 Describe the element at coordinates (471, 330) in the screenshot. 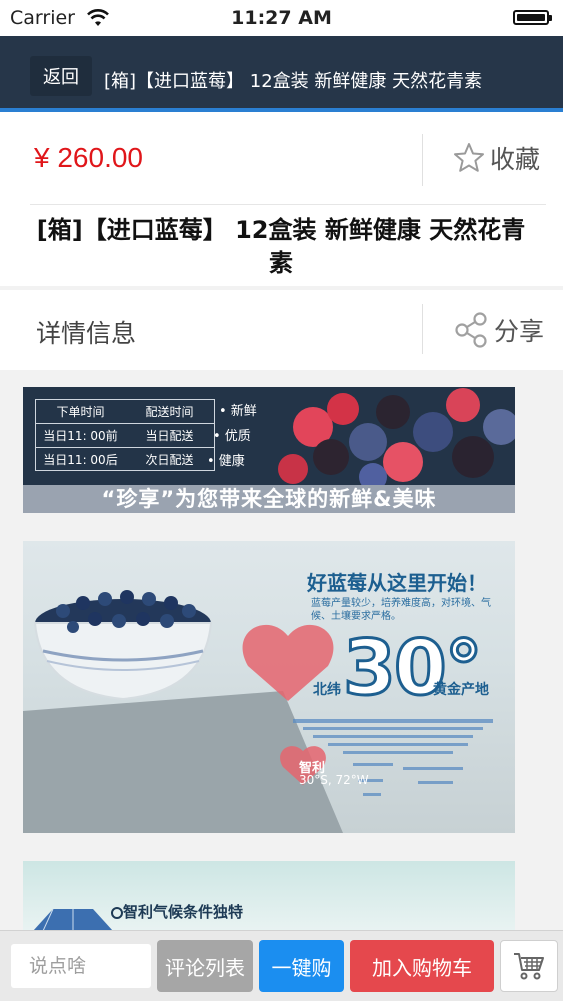

I see `share-icon` at that location.